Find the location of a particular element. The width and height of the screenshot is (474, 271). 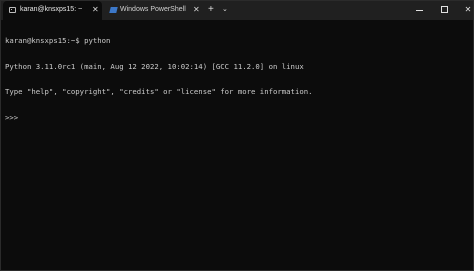

terminal-prompt: >>> is located at coordinates (238, 117).